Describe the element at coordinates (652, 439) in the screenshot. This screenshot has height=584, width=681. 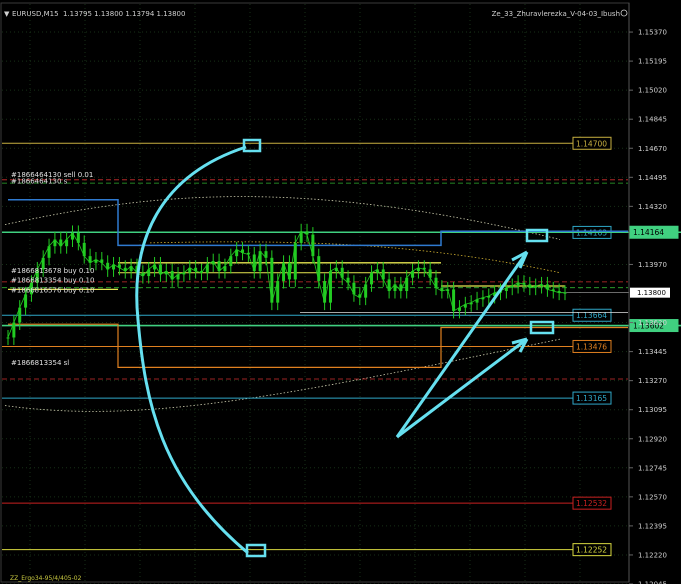
I see `axis-tick-label: 1.12920` at that location.